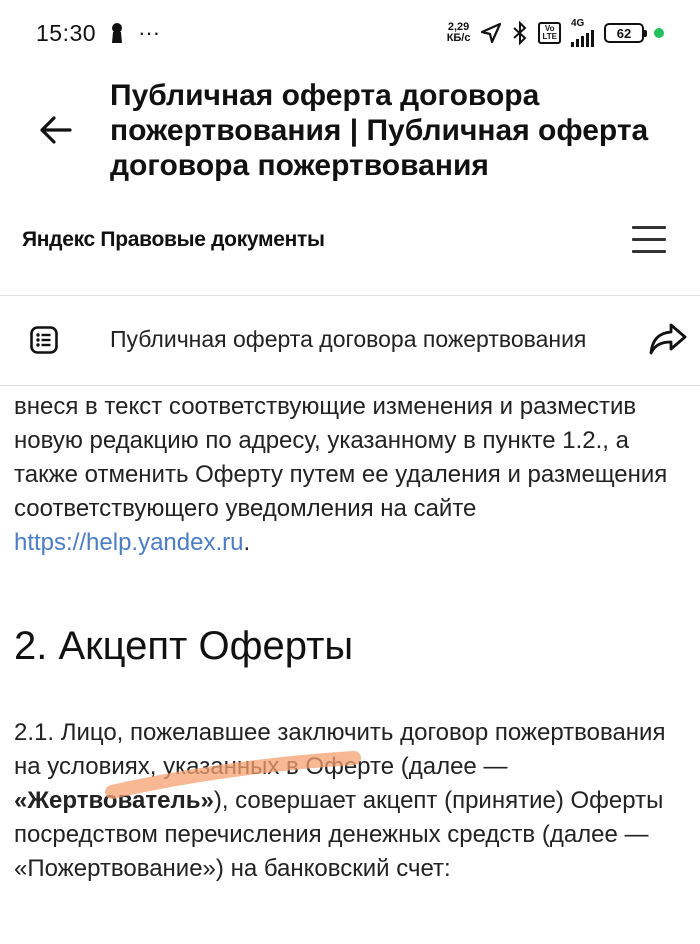 This screenshot has width=700, height=944. I want to click on back-arrow-icon, so click(56, 130).